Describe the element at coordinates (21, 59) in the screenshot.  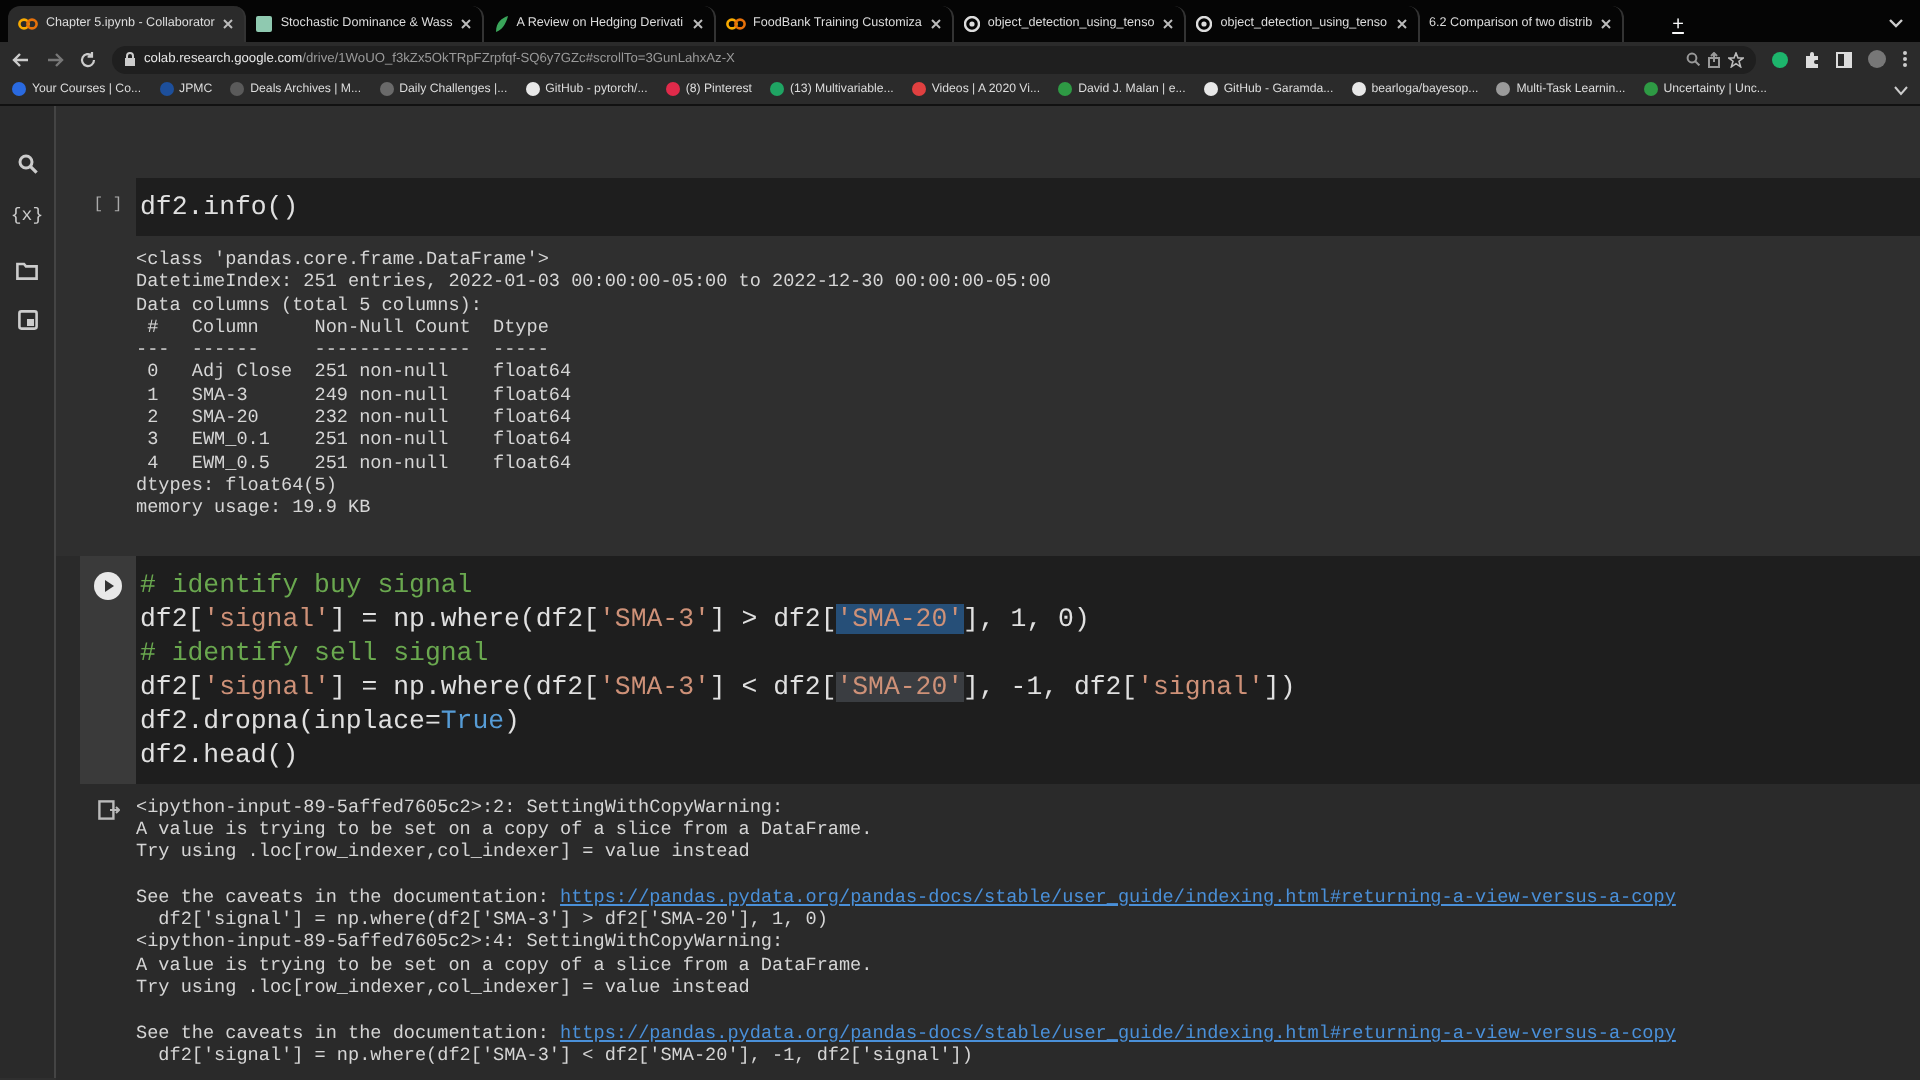
I see `back-arrow-icon` at that location.